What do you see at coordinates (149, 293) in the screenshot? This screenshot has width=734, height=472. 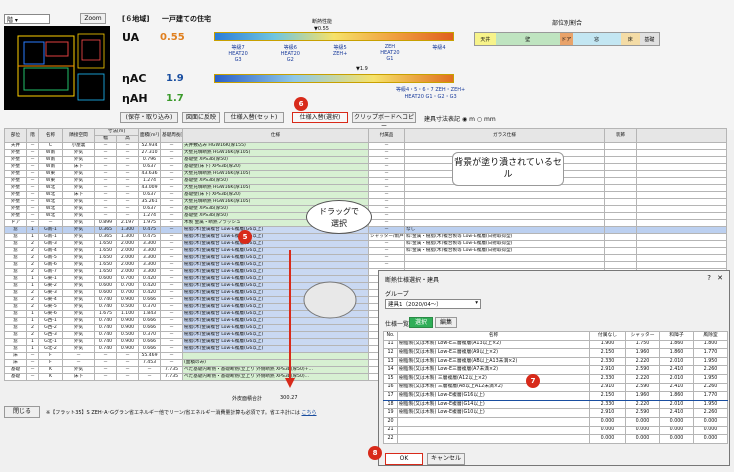 I see `table-cell: 0.420` at bounding box center [149, 293].